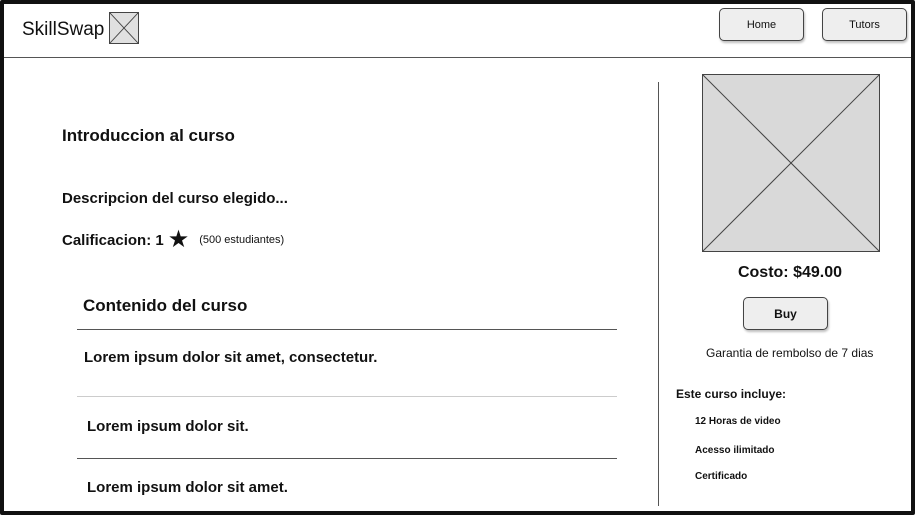 This screenshot has height=515, width=915. I want to click on content-title: Contenido del curso, so click(165, 305).